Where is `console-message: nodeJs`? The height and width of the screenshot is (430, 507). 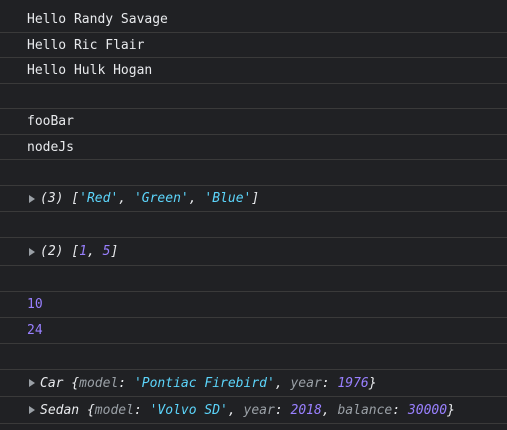
console-message: nodeJs is located at coordinates (253, 147).